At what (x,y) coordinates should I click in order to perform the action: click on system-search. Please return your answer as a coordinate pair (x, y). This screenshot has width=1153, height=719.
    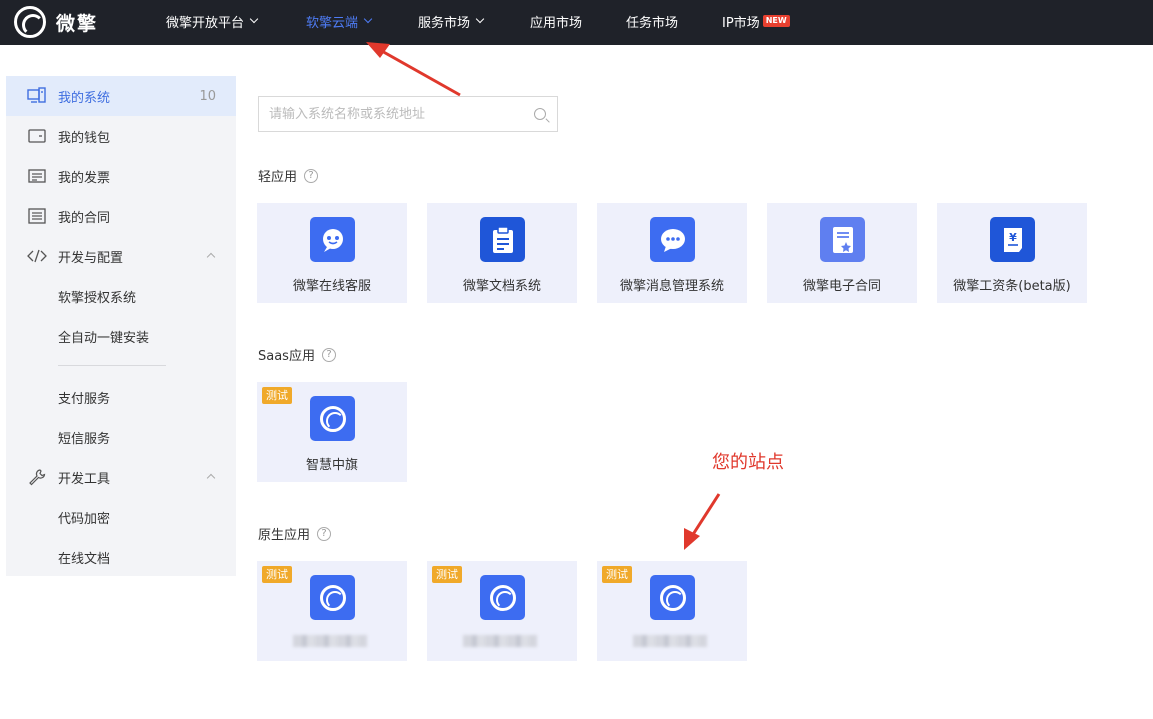
    Looking at the image, I should click on (408, 114).